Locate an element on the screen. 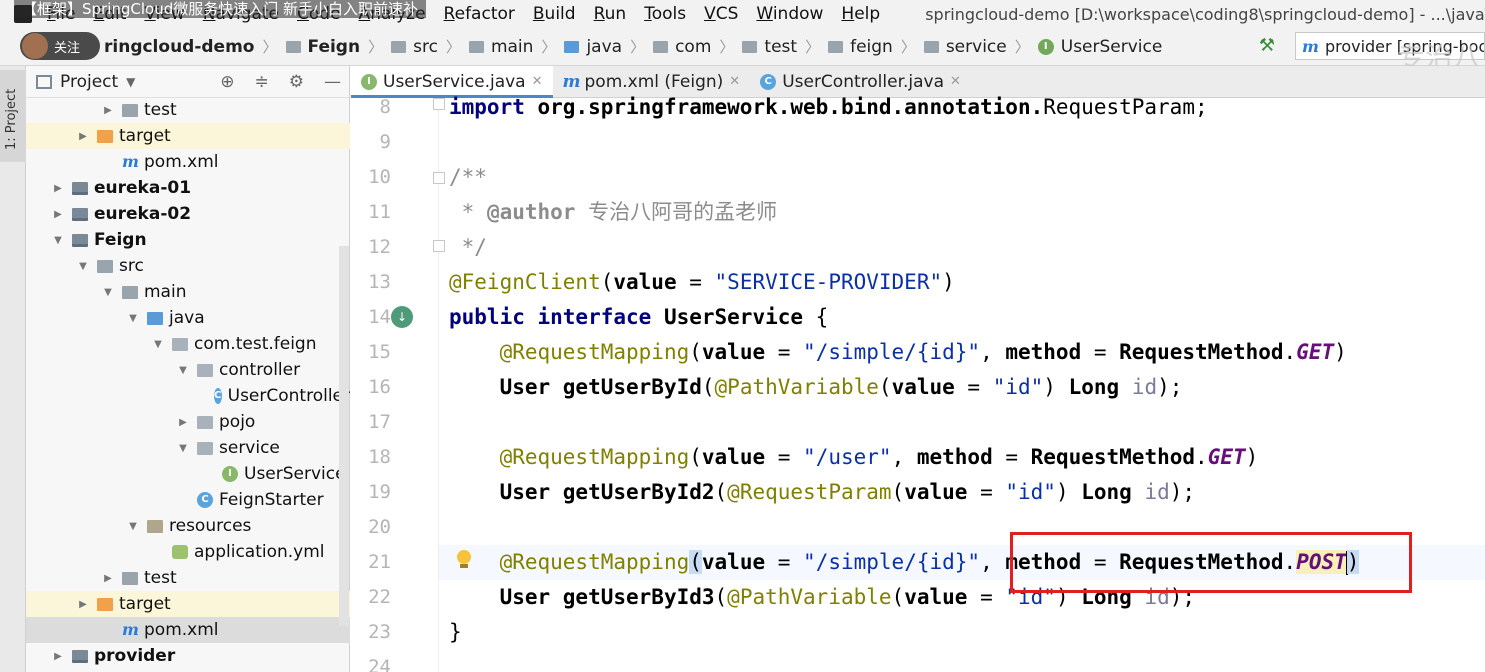 This screenshot has width=1485, height=672. gear-icon: ⚙ is located at coordinates (296, 82).